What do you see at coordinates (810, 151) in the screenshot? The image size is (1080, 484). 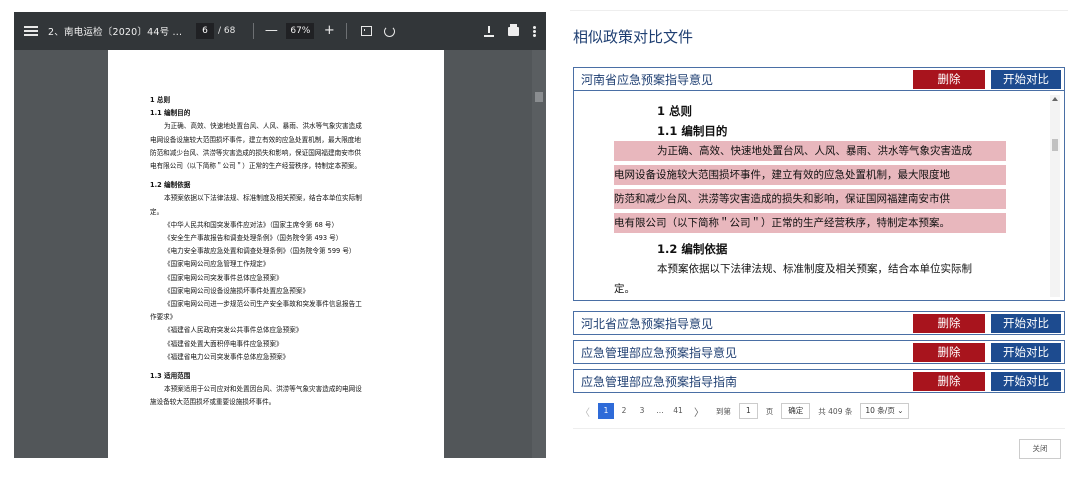 I see `highlighted-line: 为正确、高效、快速地处置台风、人风、暴雨、洪水等气象灾害造成` at bounding box center [810, 151].